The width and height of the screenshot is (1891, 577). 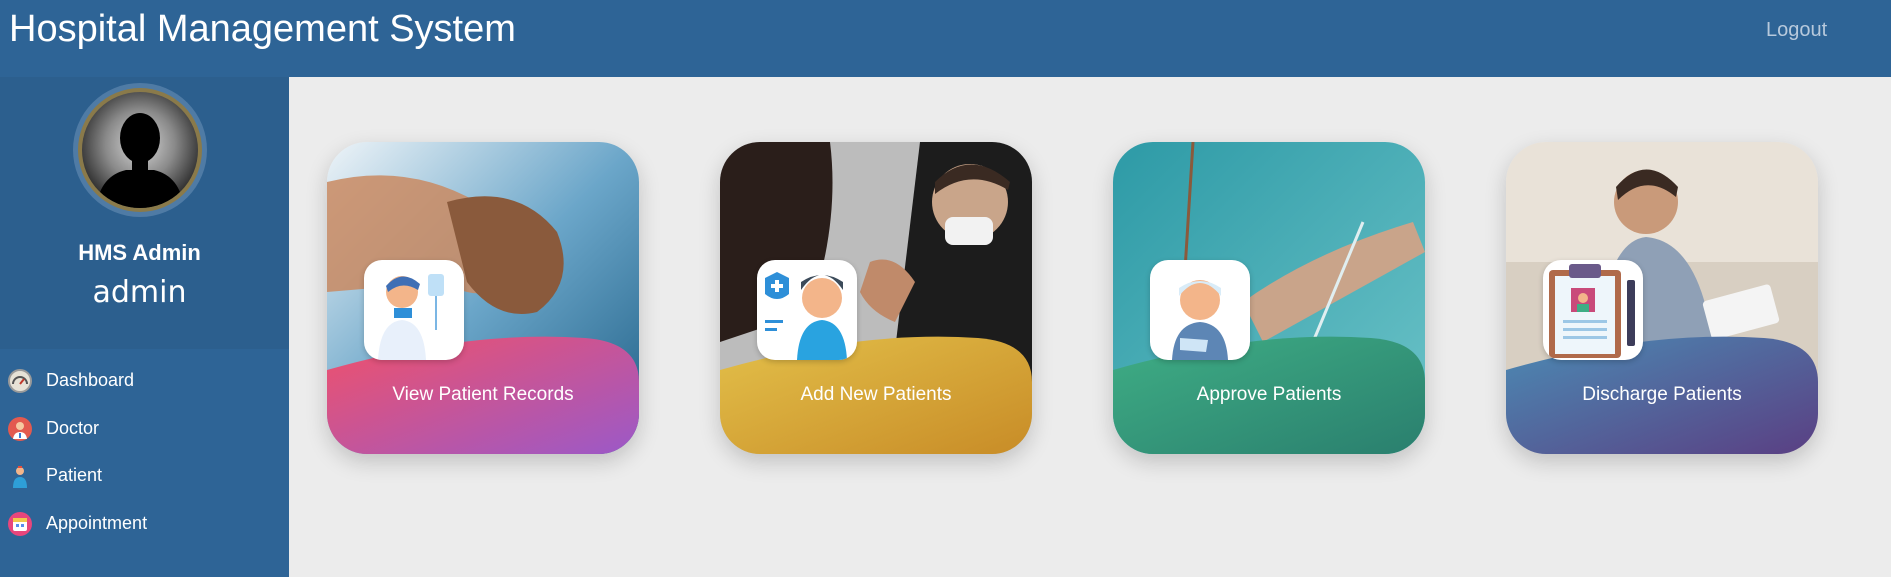 I want to click on approve-patient-icon, so click(x=1200, y=310).